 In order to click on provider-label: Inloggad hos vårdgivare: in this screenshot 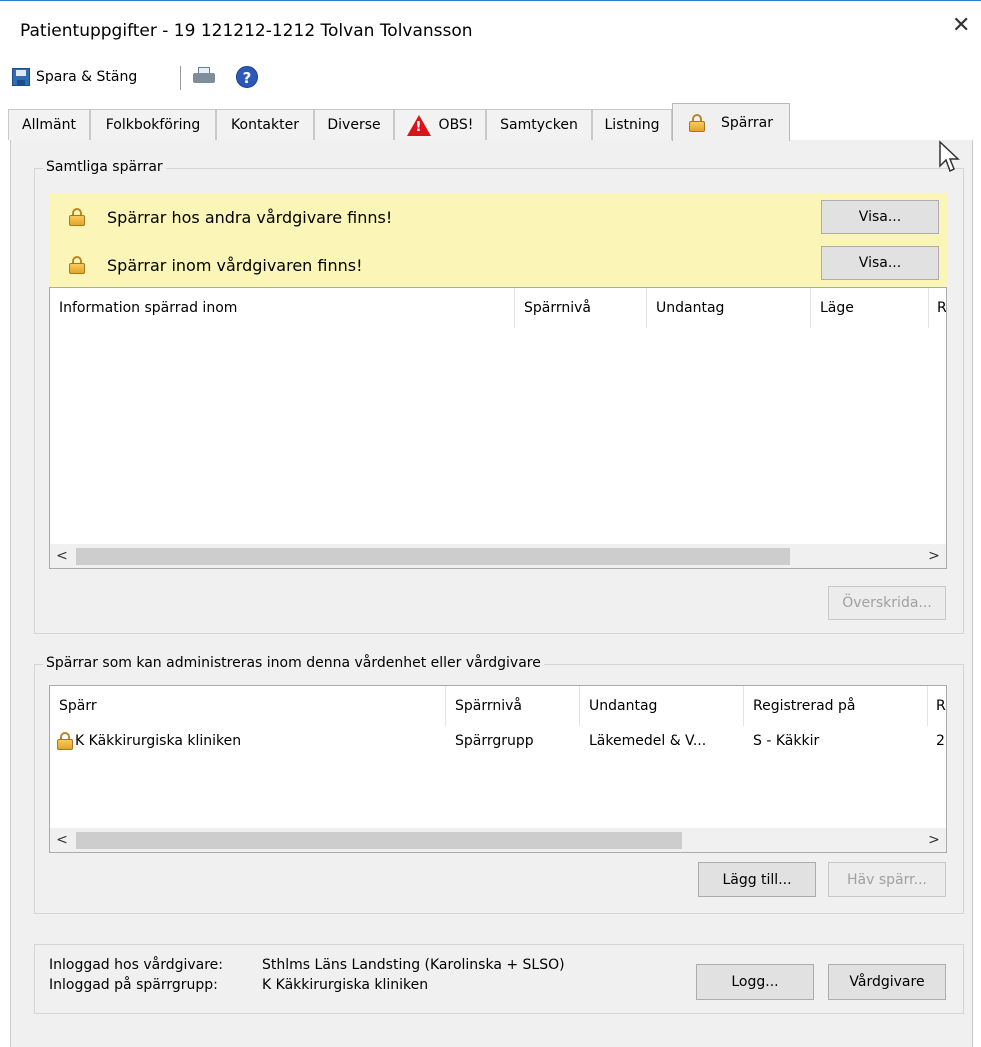, I will do `click(136, 965)`.